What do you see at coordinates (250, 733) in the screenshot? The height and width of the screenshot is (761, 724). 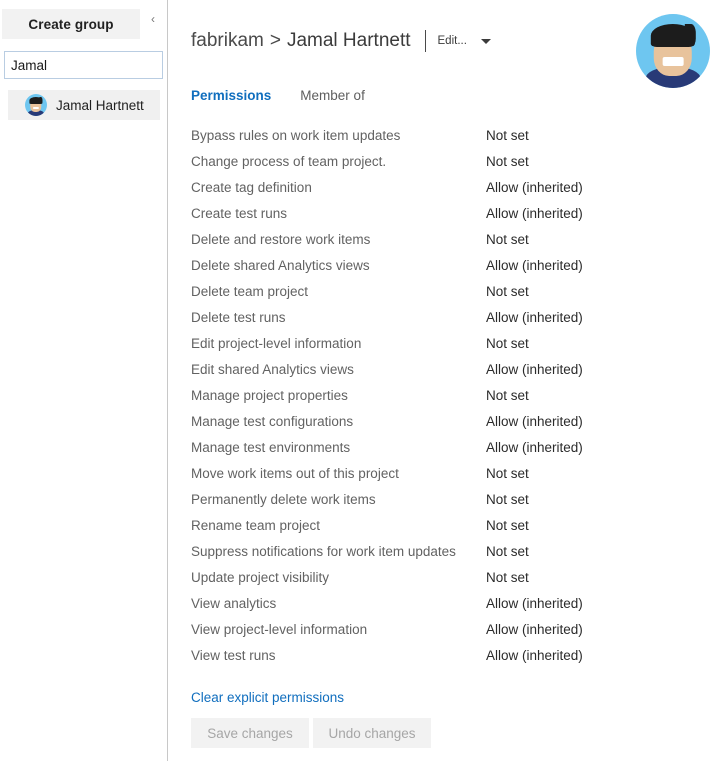 I see `save-changes-button: Save changes` at bounding box center [250, 733].